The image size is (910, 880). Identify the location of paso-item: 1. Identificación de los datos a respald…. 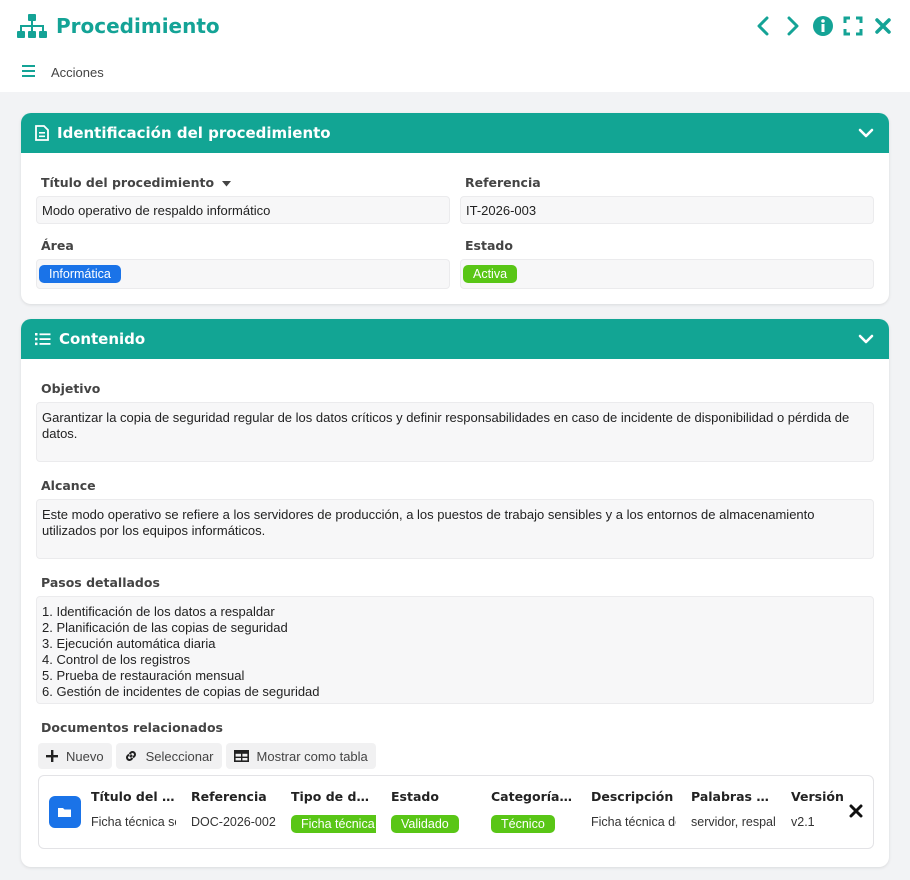
(158, 611).